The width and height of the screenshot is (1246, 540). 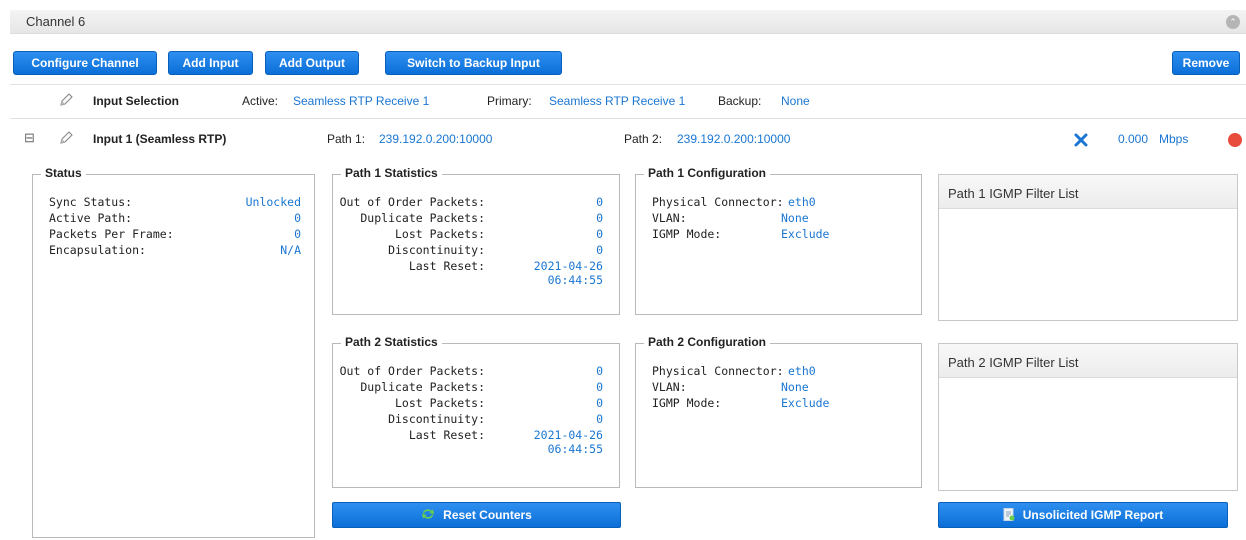 What do you see at coordinates (1233, 22) in the screenshot?
I see `collapse-icon: ⌃` at bounding box center [1233, 22].